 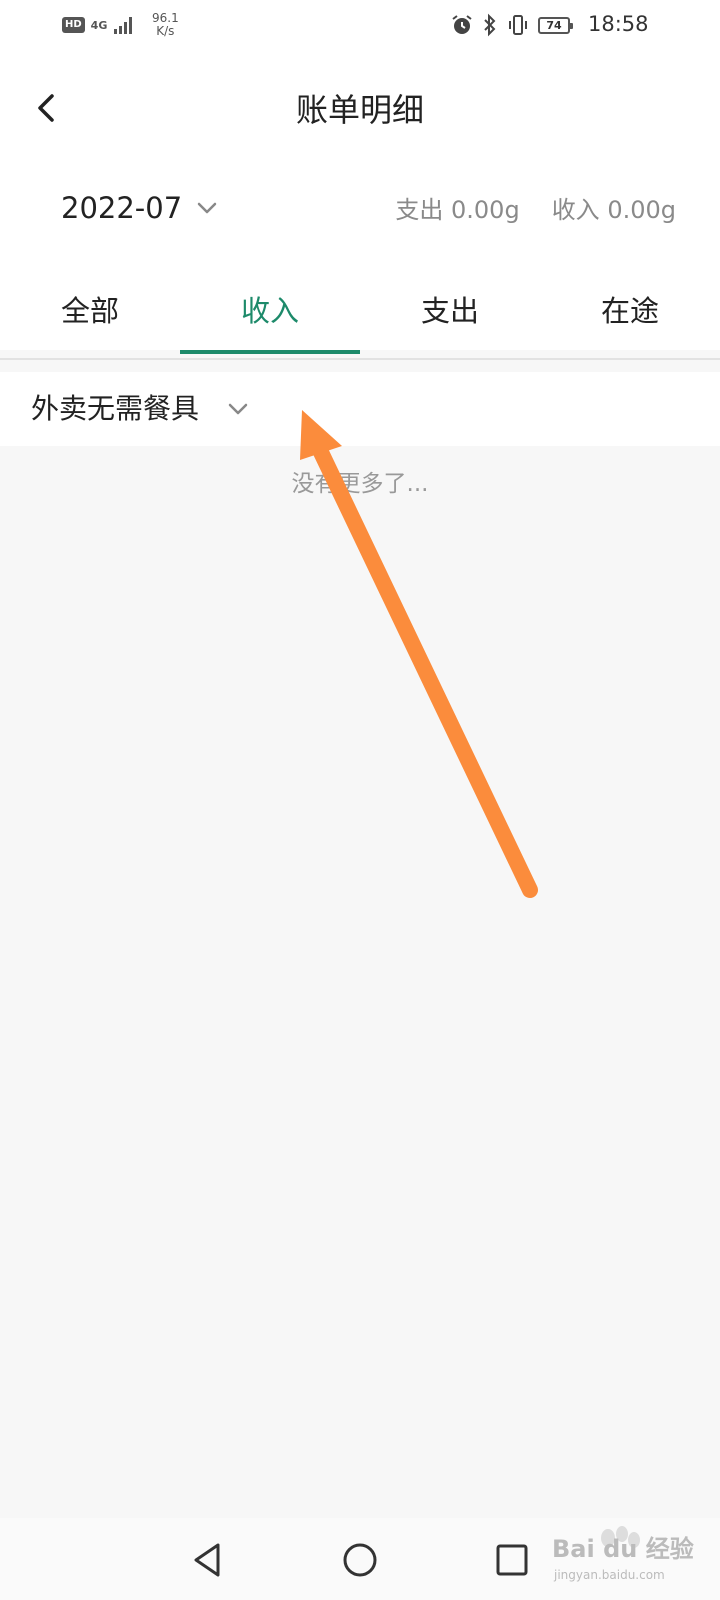 I want to click on month-selector: 2022-07, so click(x=139, y=208).